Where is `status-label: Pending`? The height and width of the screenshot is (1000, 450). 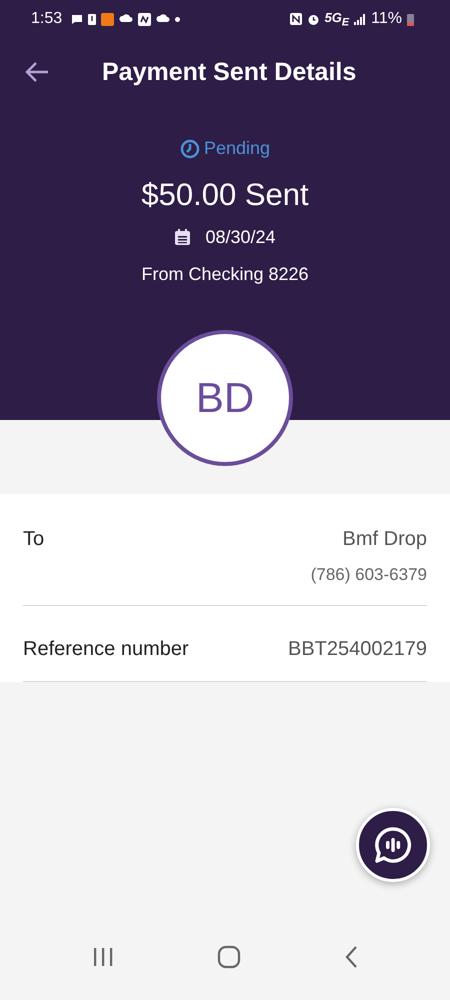
status-label: Pending is located at coordinates (237, 148).